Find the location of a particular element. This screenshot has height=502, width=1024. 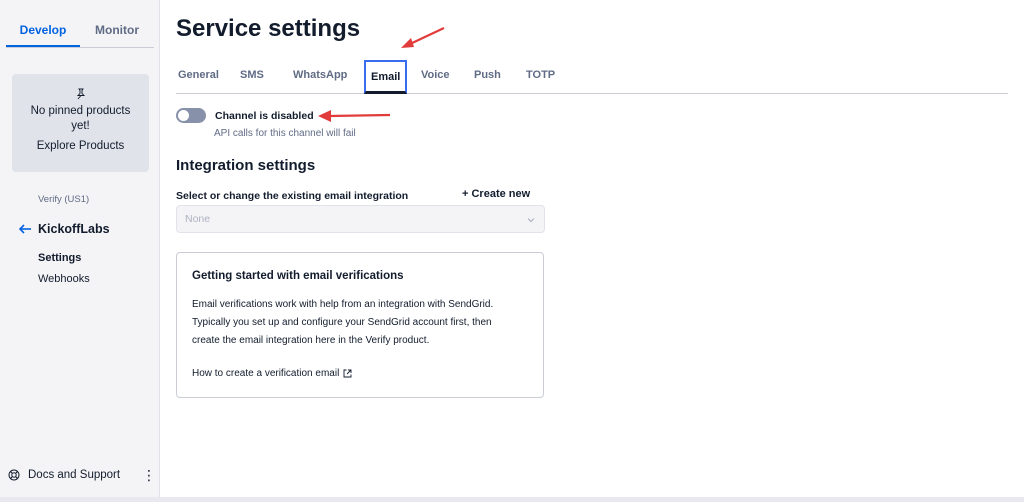

sidebar-footer: Docs and Support ⋮ is located at coordinates (82, 475).